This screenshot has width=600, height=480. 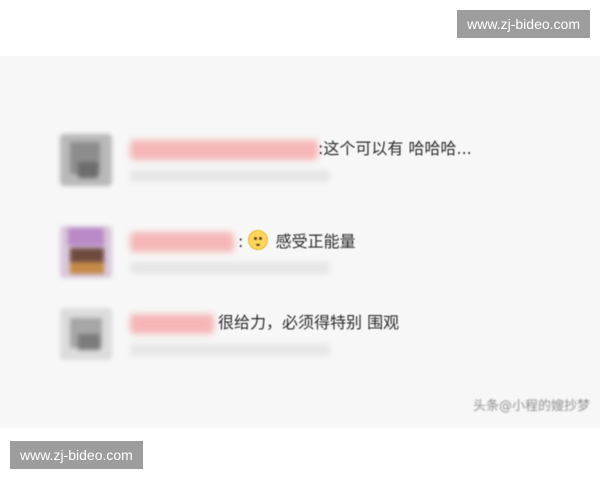 I want to click on comment-text: : 感受正能量, so click(x=297, y=241).